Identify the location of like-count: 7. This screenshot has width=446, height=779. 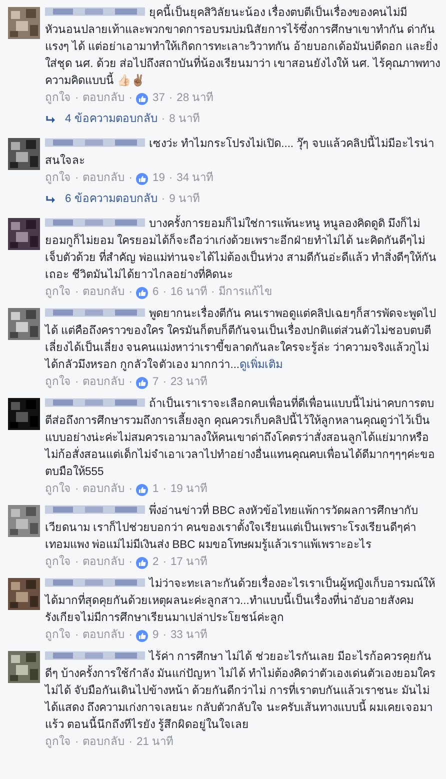
(155, 382).